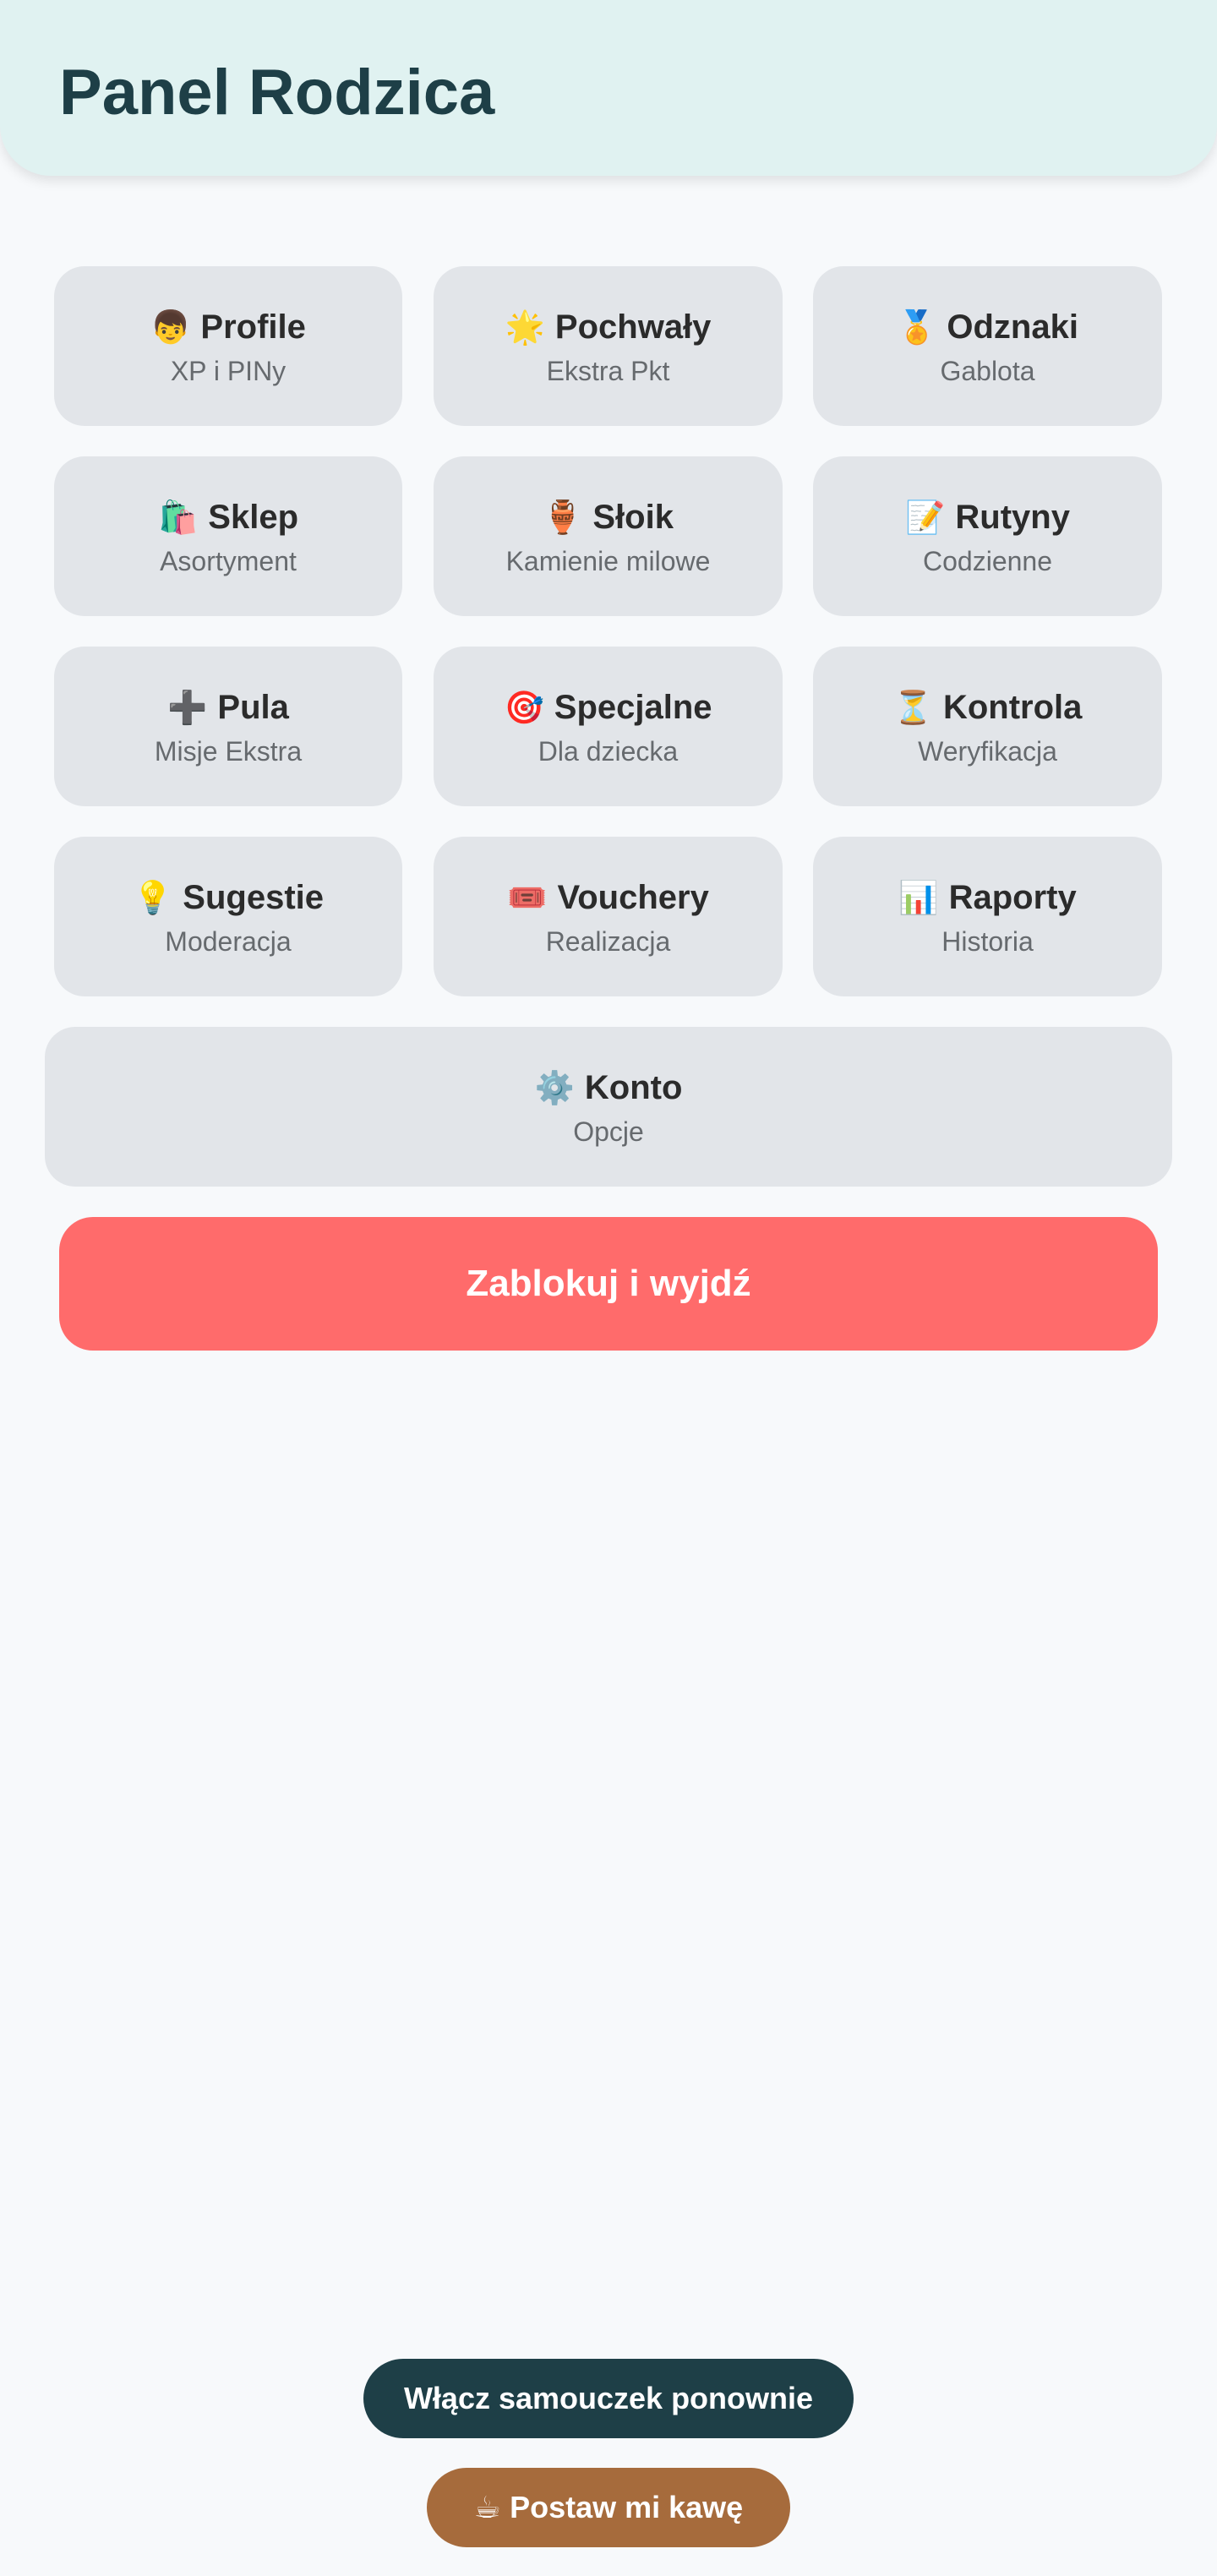 The height and width of the screenshot is (2576, 1217). I want to click on tile-label: Pula, so click(253, 707).